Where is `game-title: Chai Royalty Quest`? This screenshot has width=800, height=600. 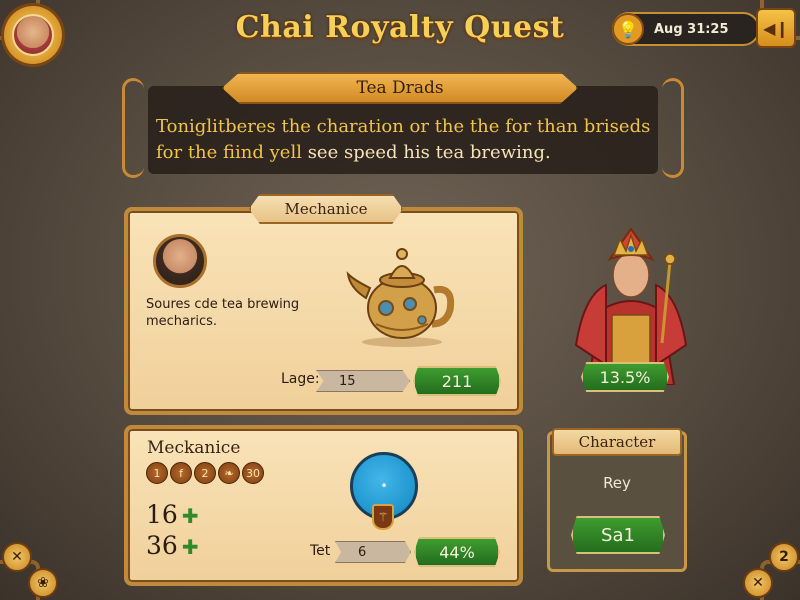
game-title: Chai Royalty Quest is located at coordinates (400, 27).